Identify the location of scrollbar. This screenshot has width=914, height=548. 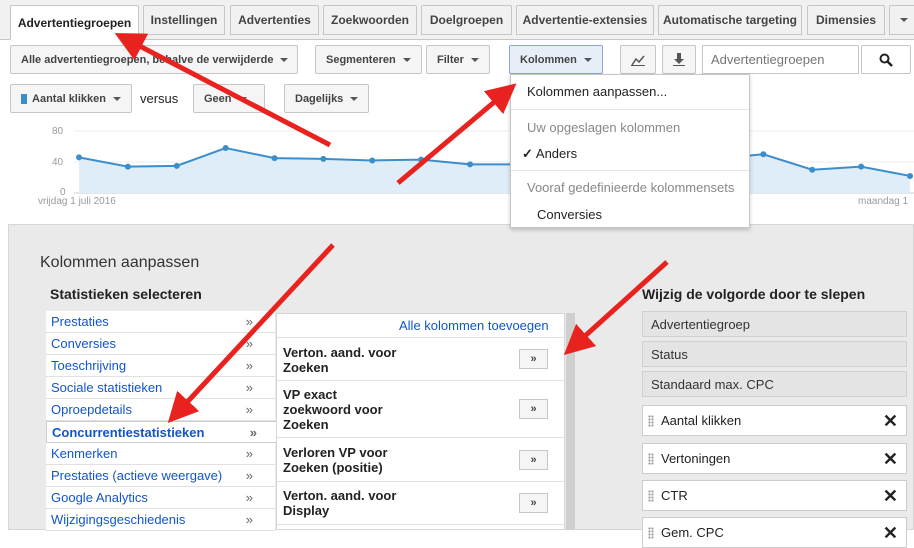
(570, 421).